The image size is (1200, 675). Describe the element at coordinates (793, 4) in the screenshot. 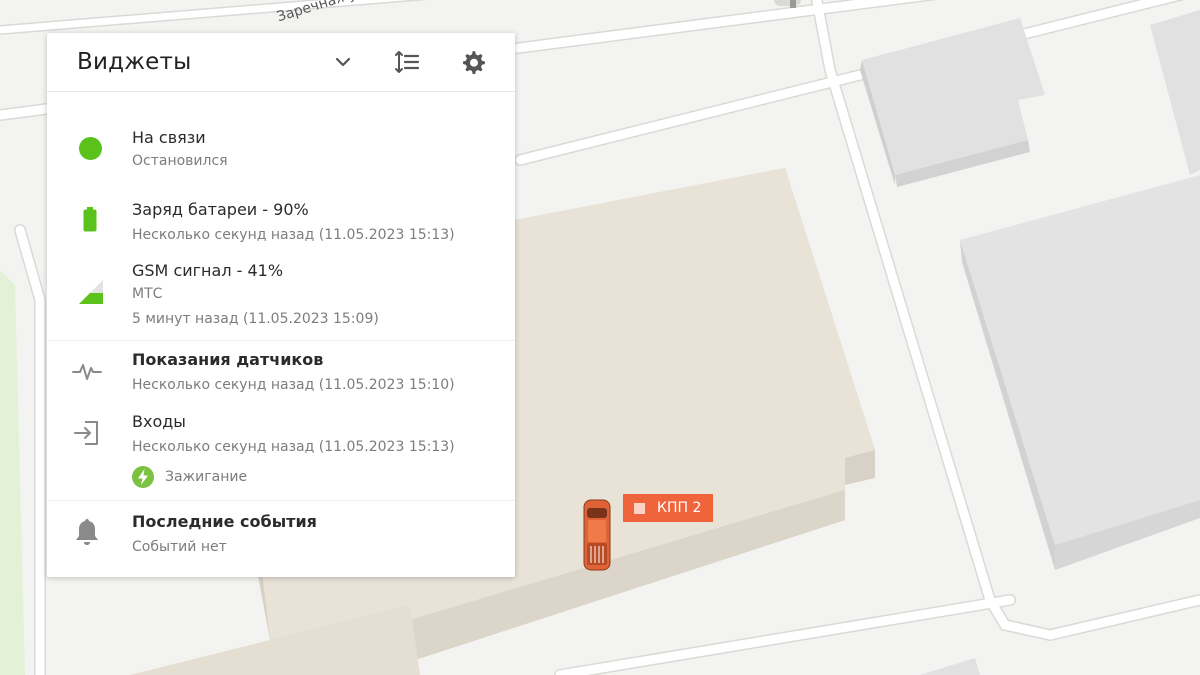

I see `map-poi-post` at that location.